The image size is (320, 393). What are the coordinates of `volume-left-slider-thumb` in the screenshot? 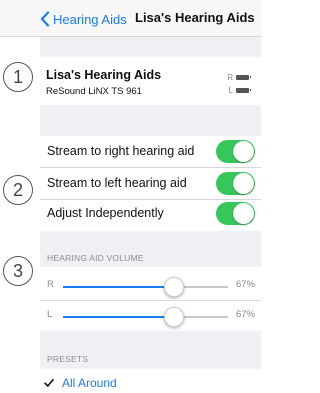 It's located at (173, 317).